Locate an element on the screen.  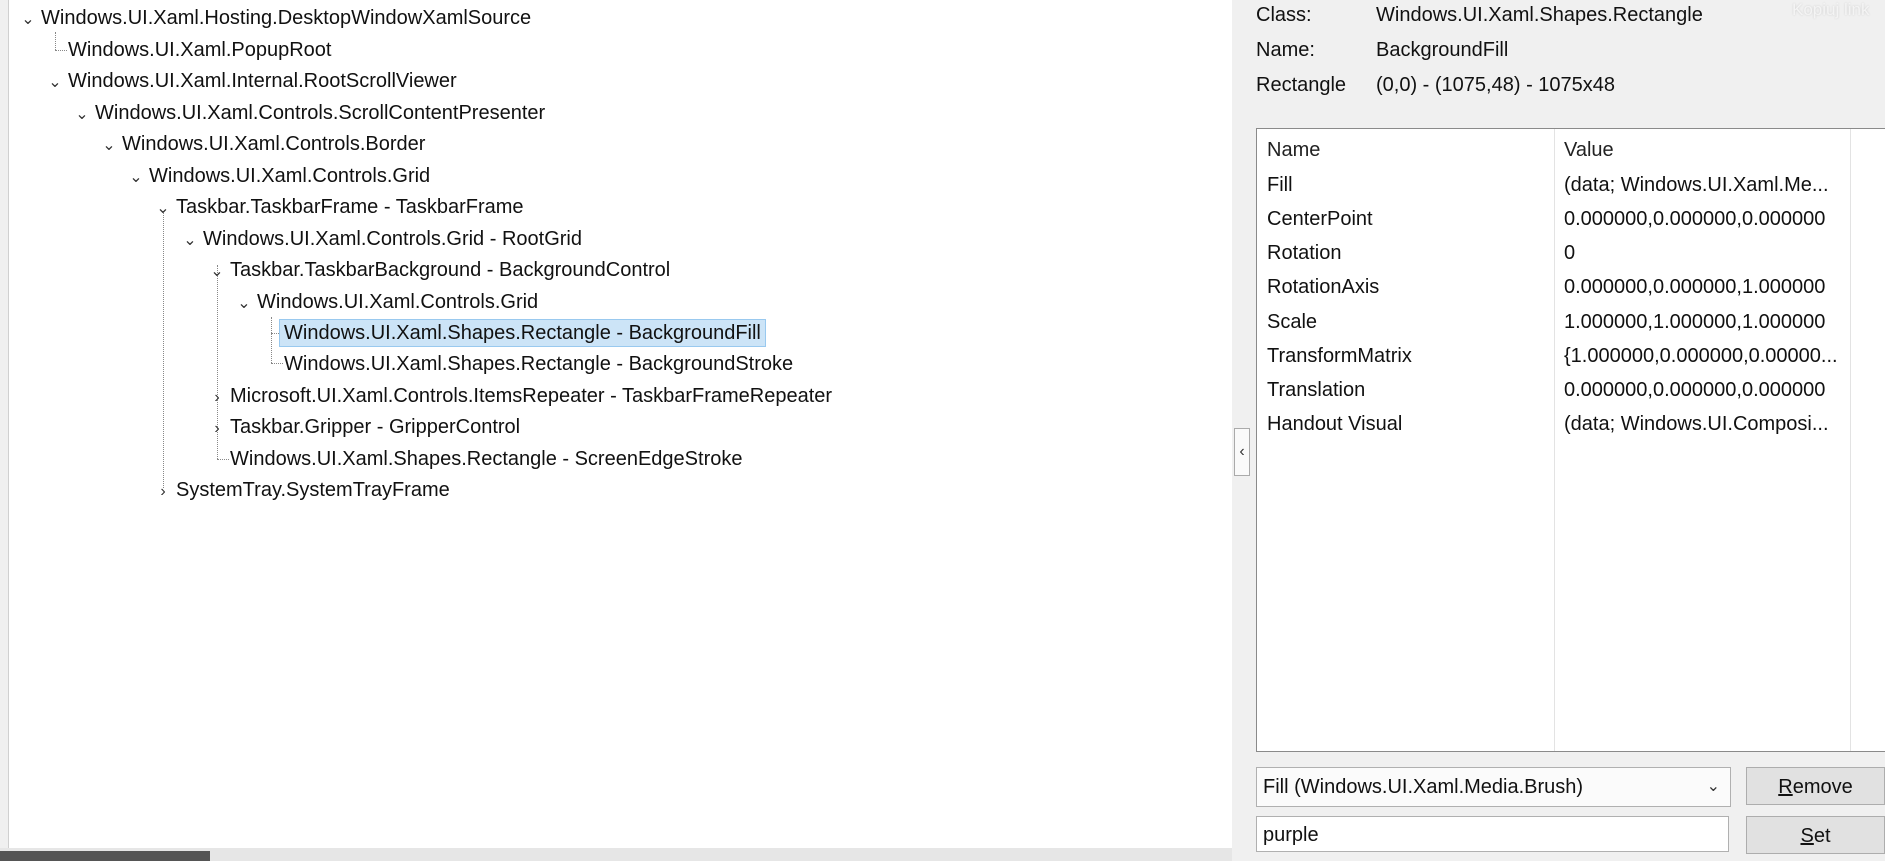
tree-node-label: Windows.UI.Xaml.Controls.Border is located at coordinates (274, 144).